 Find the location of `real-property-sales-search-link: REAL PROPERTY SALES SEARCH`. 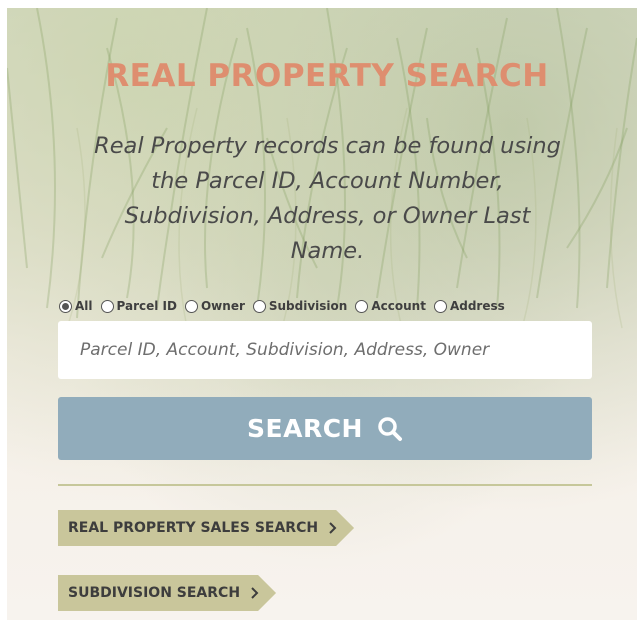

real-property-sales-search-link: REAL PROPERTY SALES SEARCH is located at coordinates (206, 528).